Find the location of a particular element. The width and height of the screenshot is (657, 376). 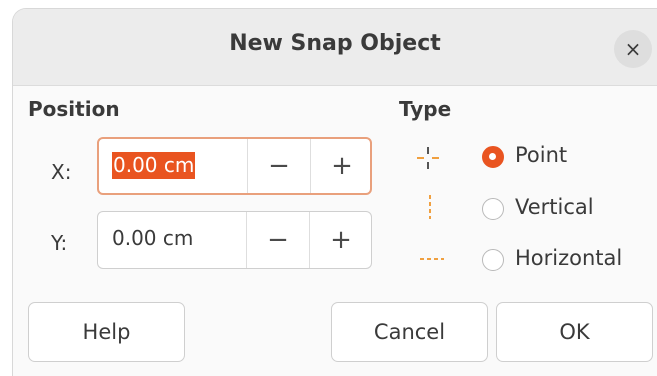

y-decrement-button: − is located at coordinates (278, 240).